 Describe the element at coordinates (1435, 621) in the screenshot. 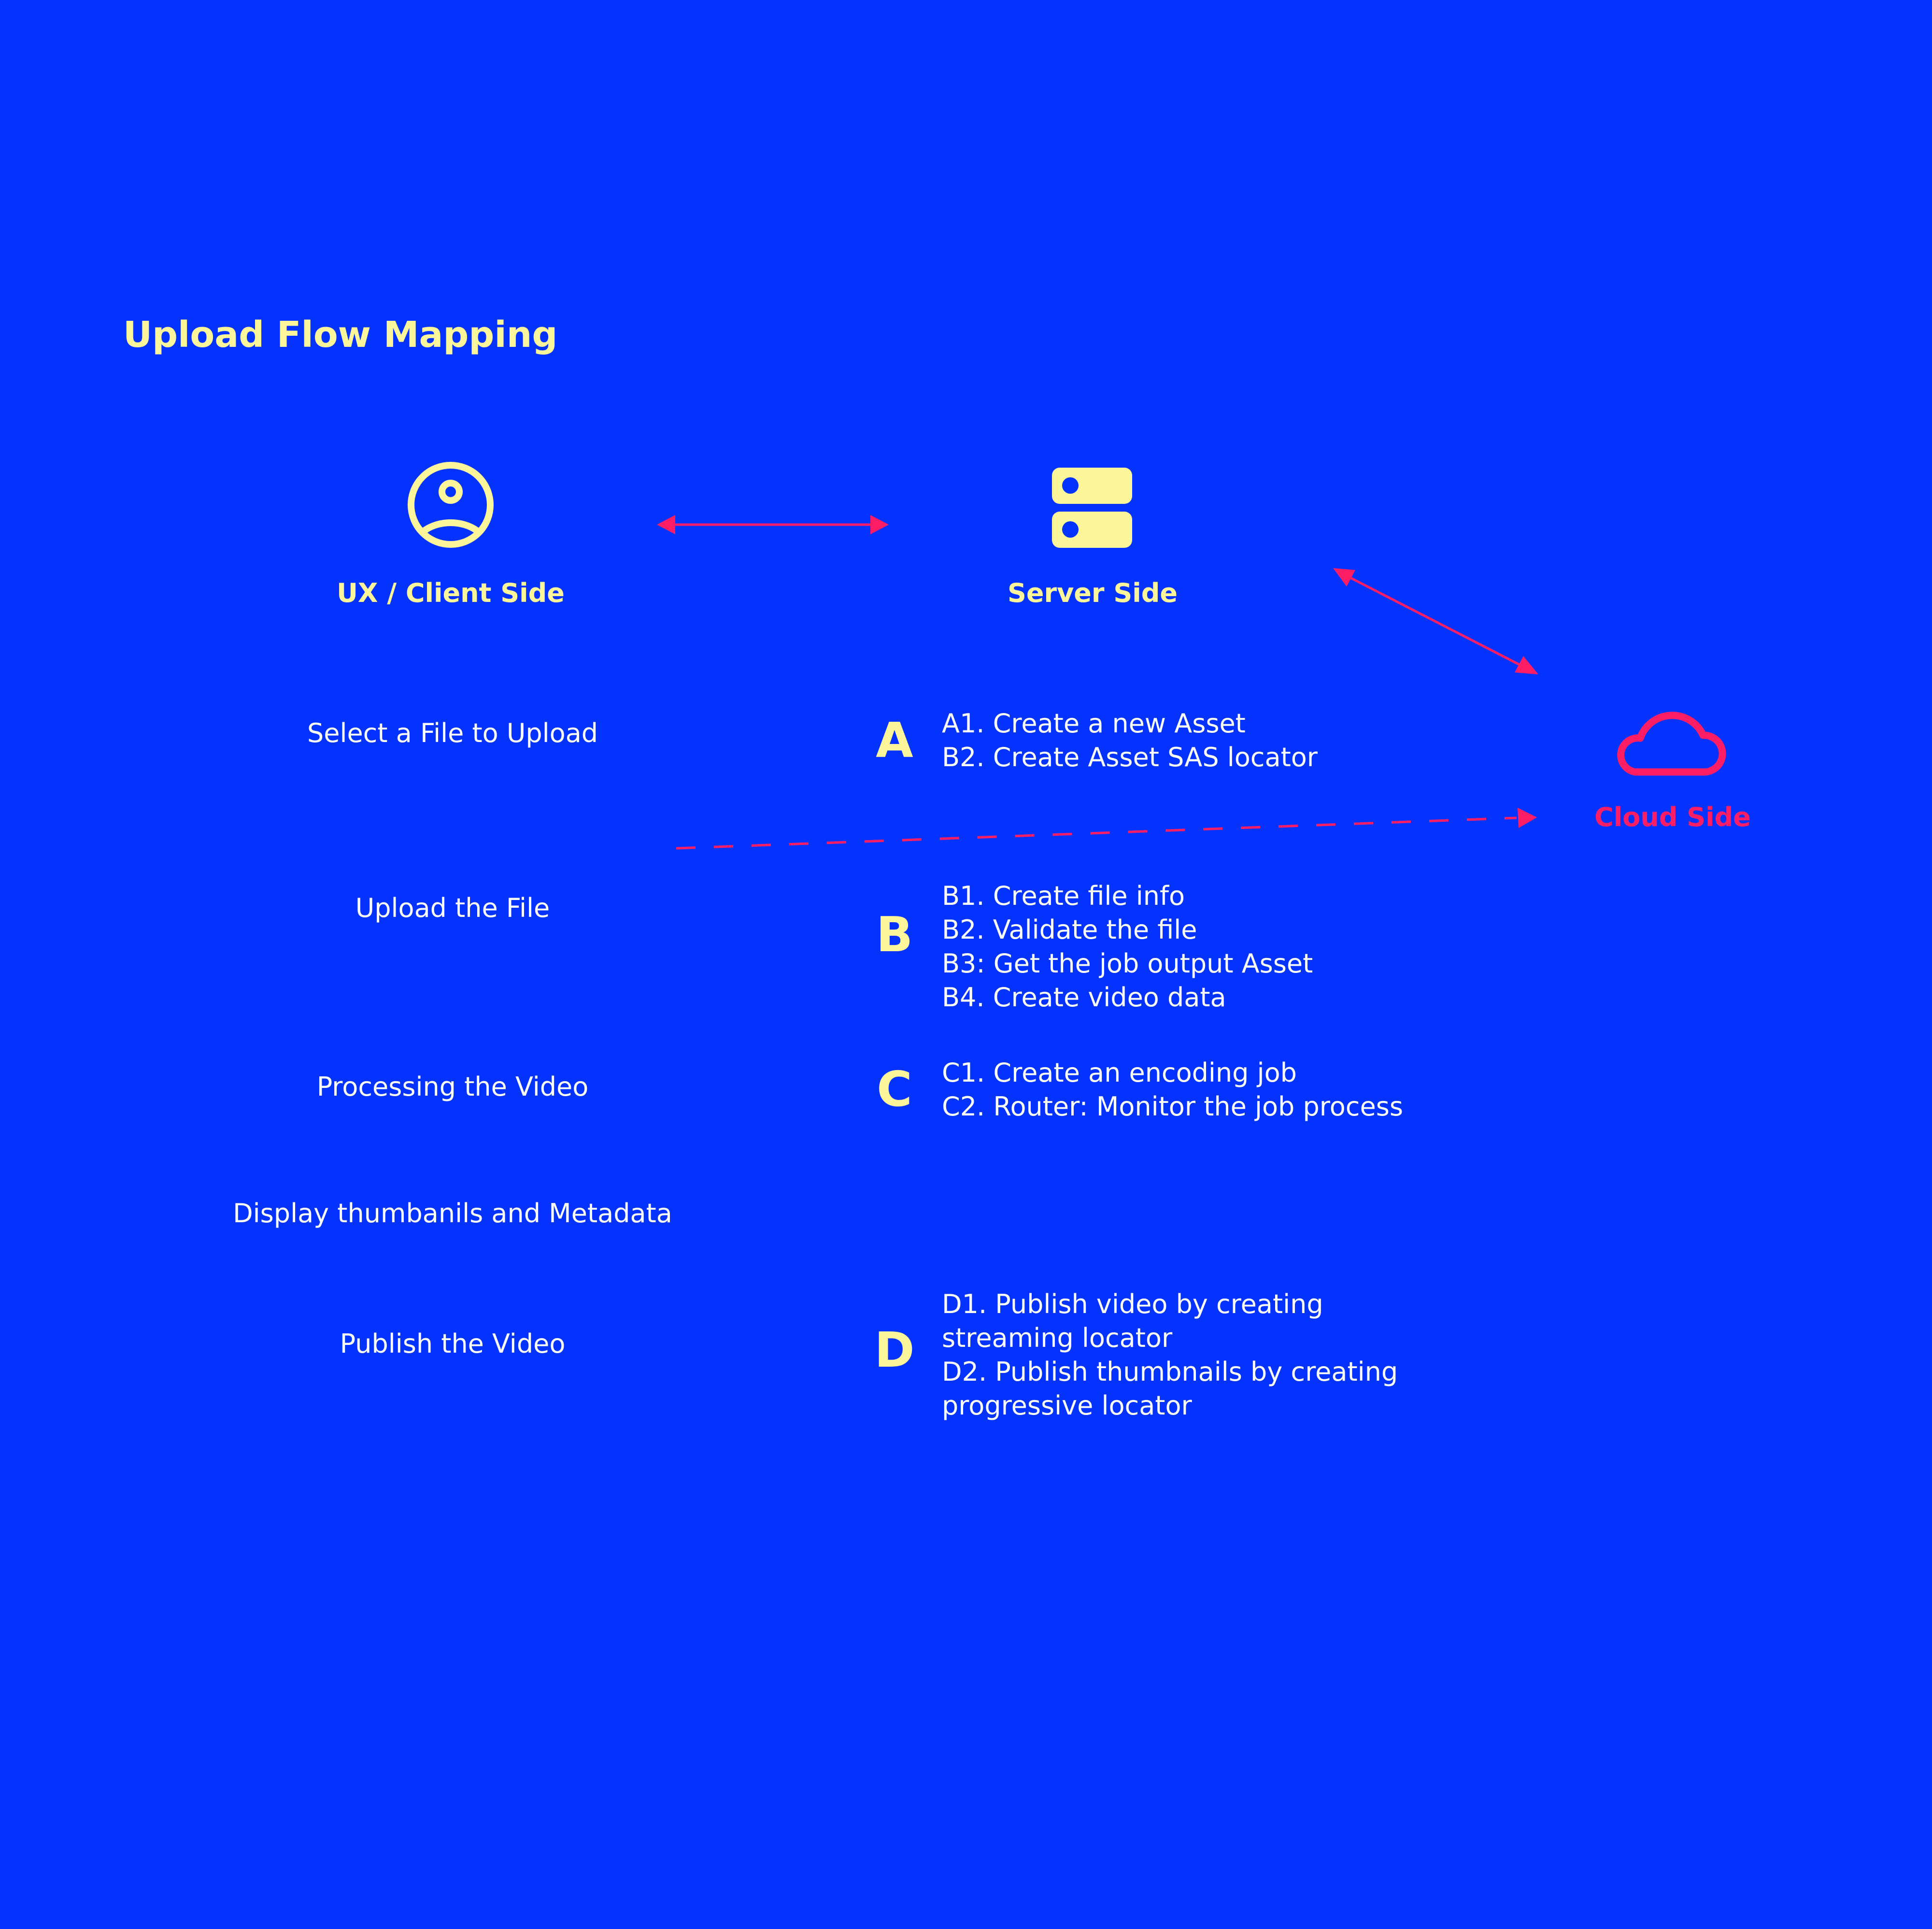

I see `server-cloud-arrow` at that location.